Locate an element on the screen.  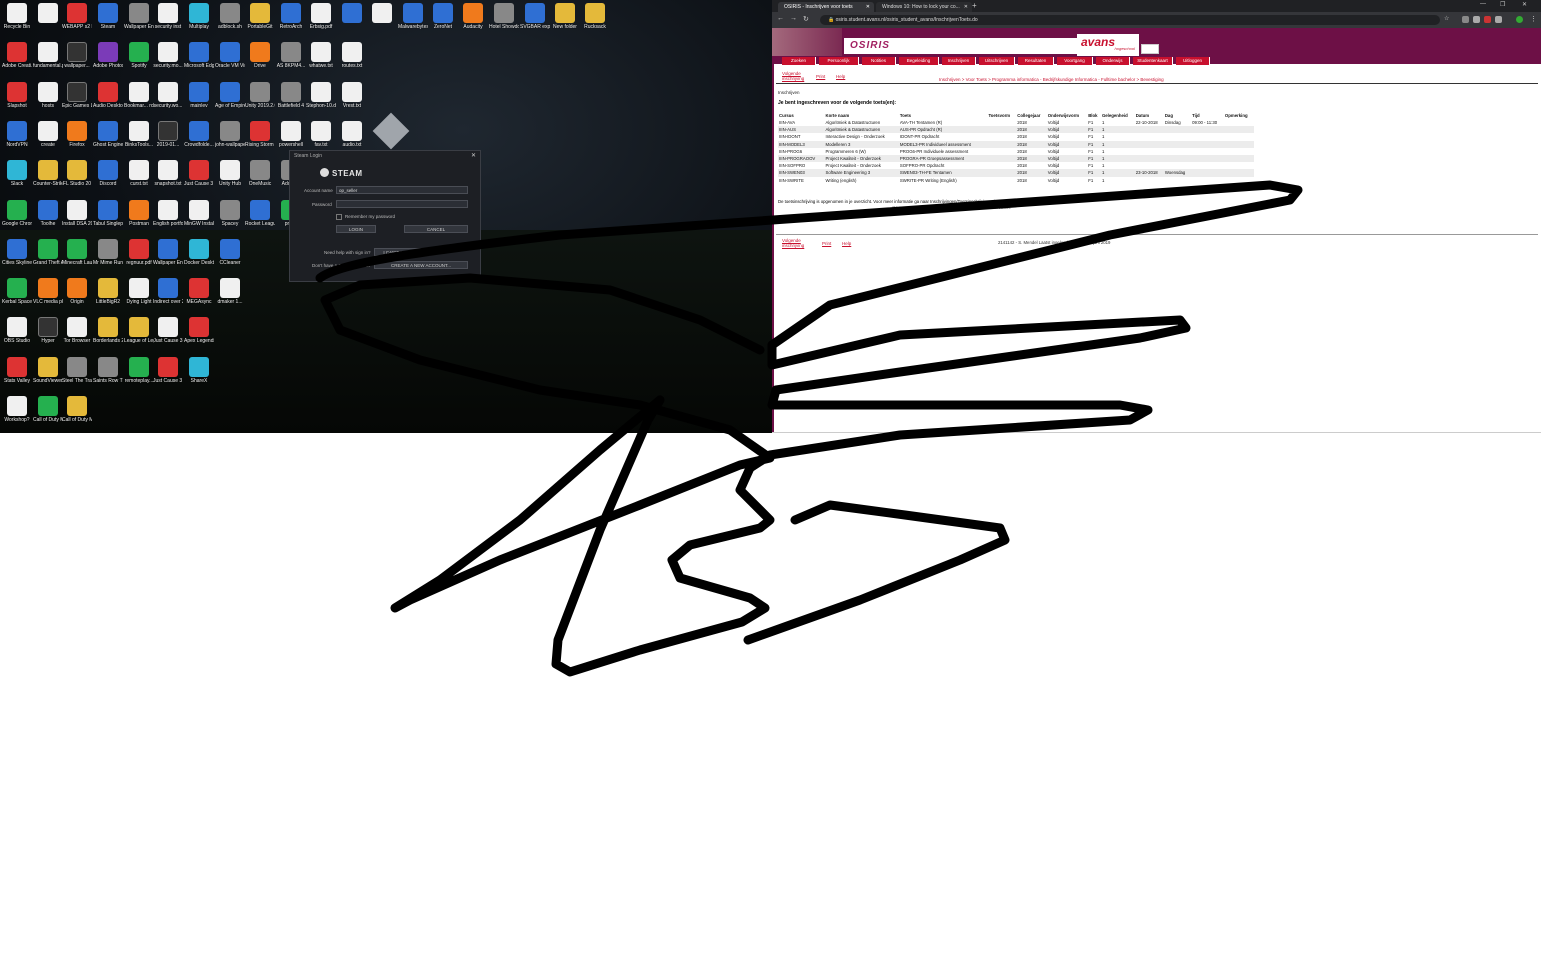
desktop-icon: adblock.sh is located at coordinates (230, 22).